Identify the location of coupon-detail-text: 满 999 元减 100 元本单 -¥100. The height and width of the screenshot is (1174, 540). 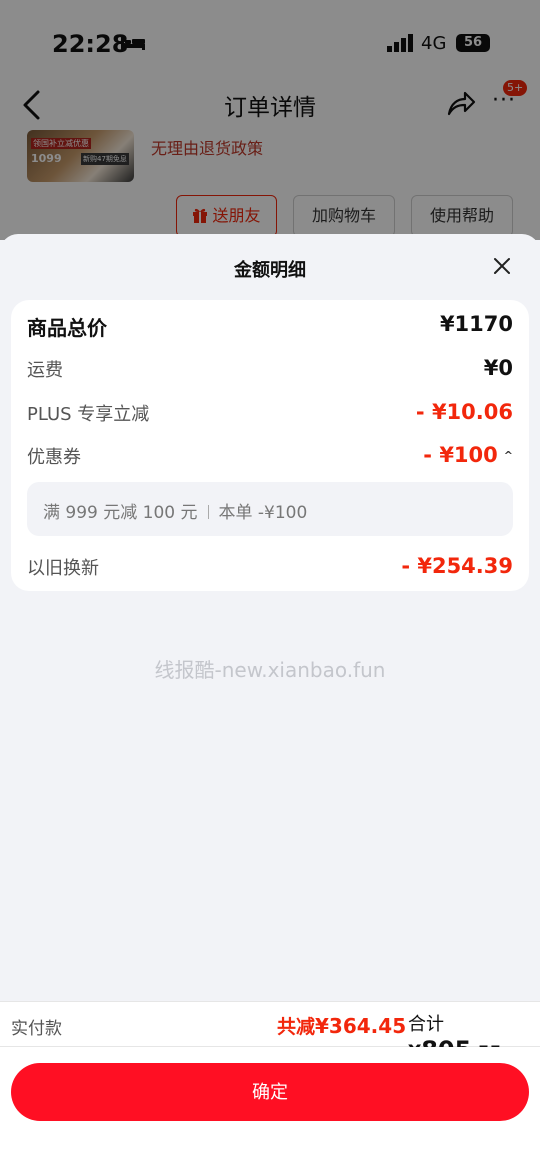
(175, 510).